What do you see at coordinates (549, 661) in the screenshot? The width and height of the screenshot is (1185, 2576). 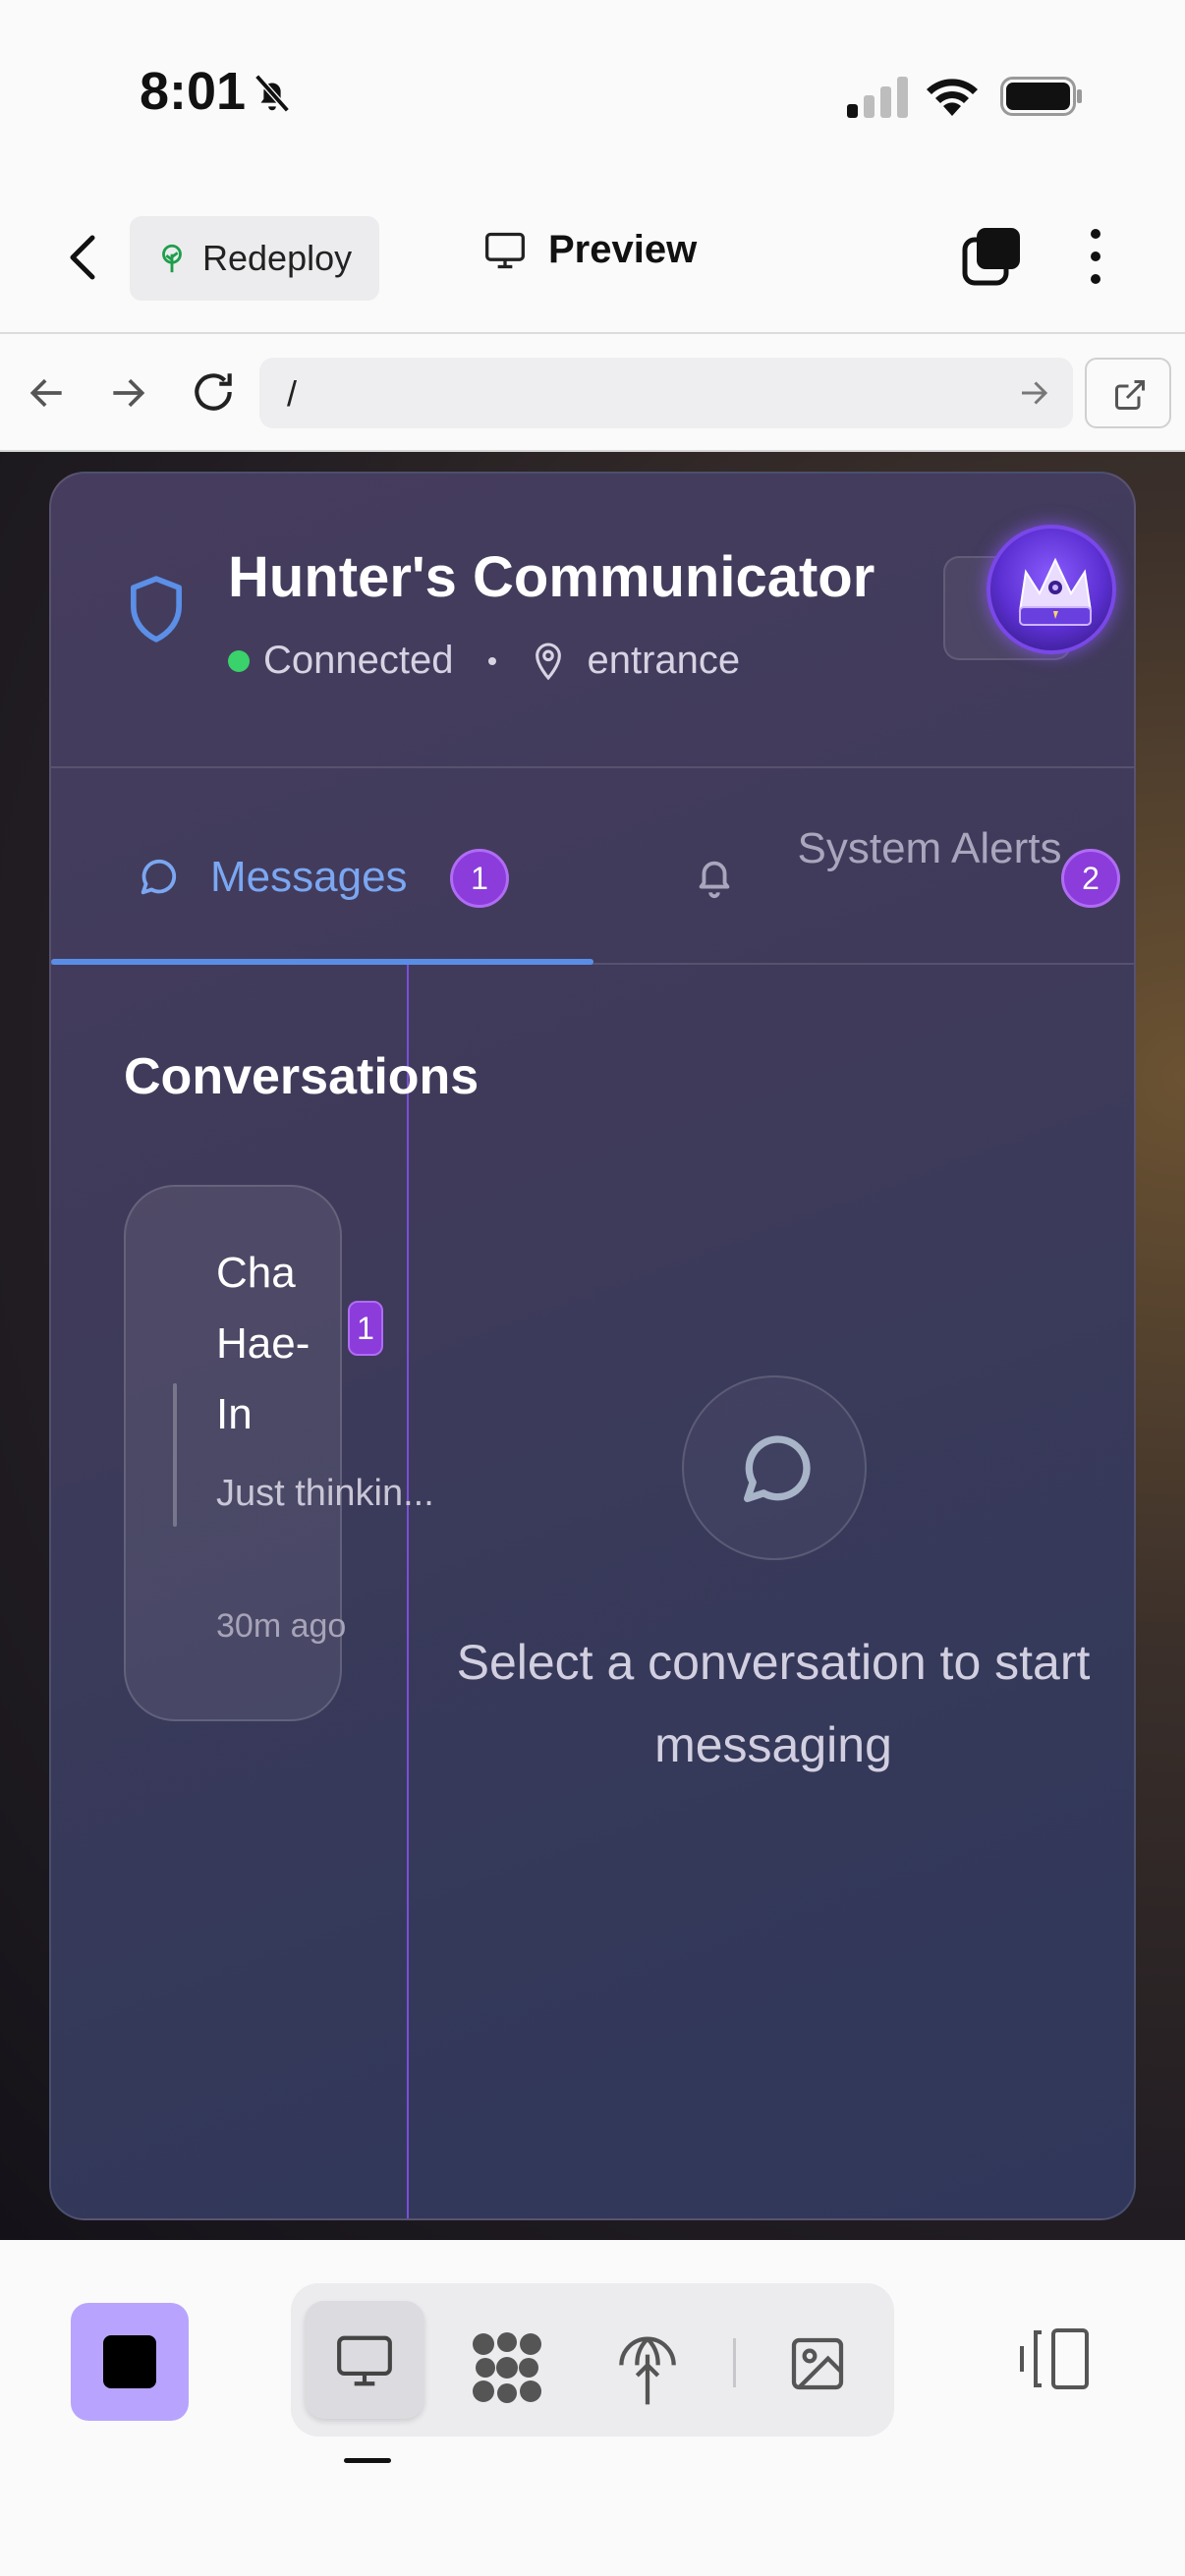 I see `location-pin-icon` at bounding box center [549, 661].